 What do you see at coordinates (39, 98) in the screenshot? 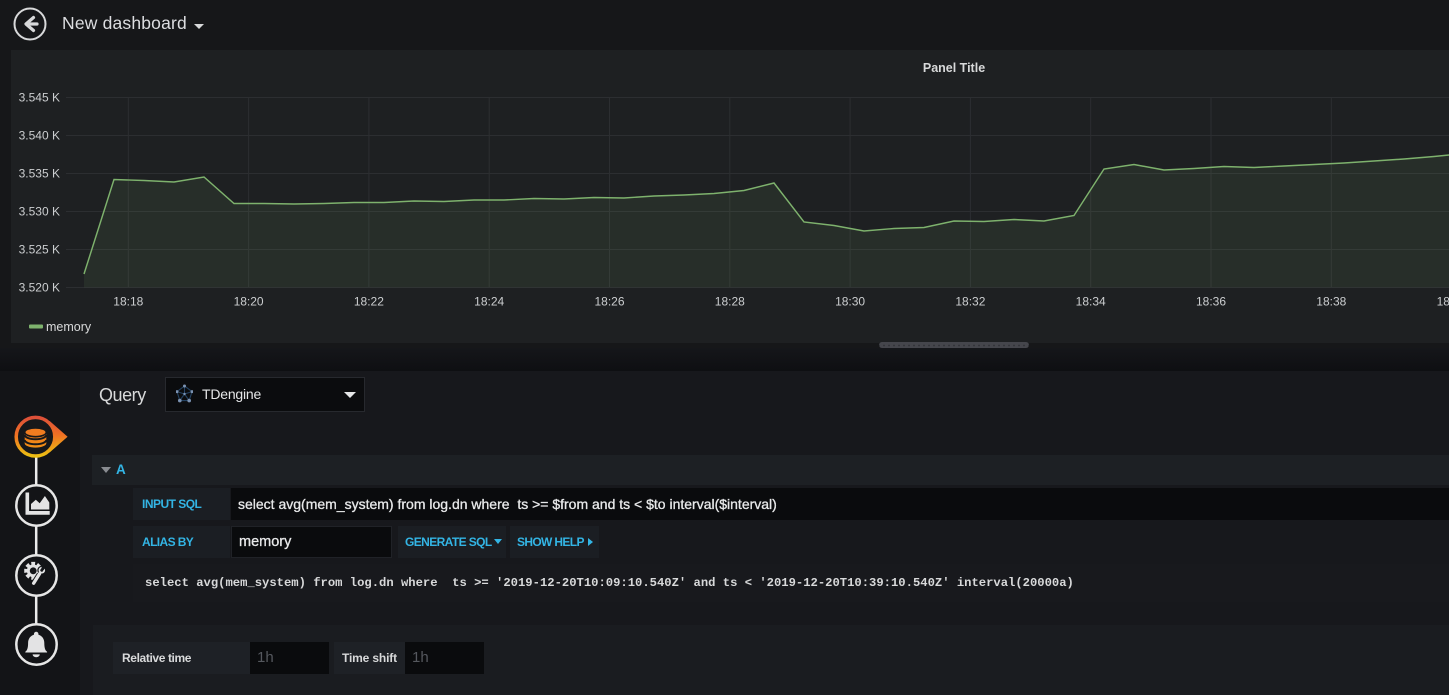
I see `svg-text: 3.545 K` at bounding box center [39, 98].